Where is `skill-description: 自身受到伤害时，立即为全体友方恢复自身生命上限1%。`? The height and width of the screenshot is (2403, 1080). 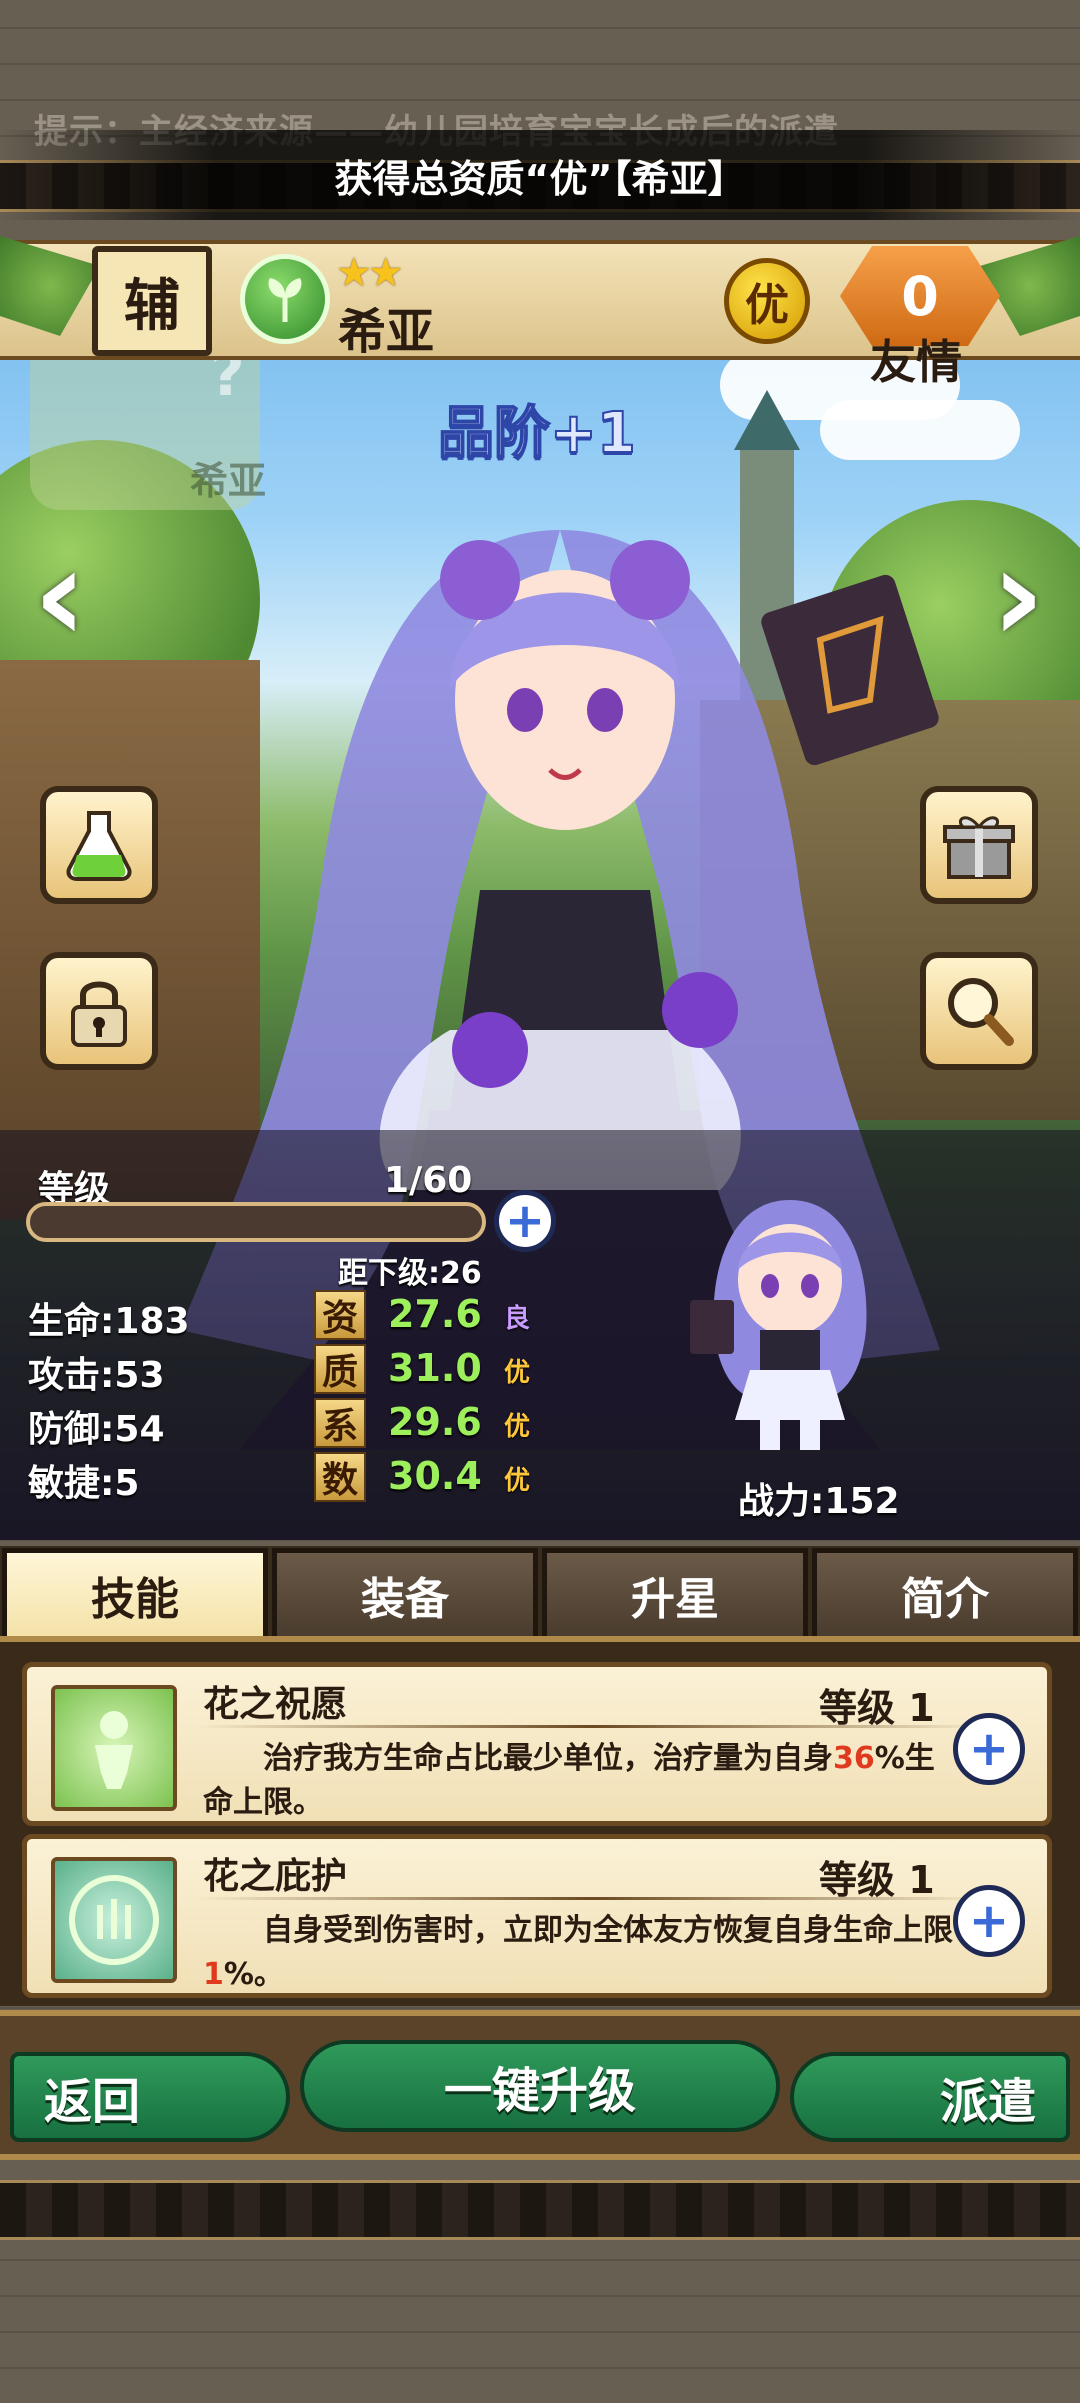 skill-description: 自身受到伤害时，立即为全体友方恢复自身生命上限1%。 is located at coordinates (578, 1952).